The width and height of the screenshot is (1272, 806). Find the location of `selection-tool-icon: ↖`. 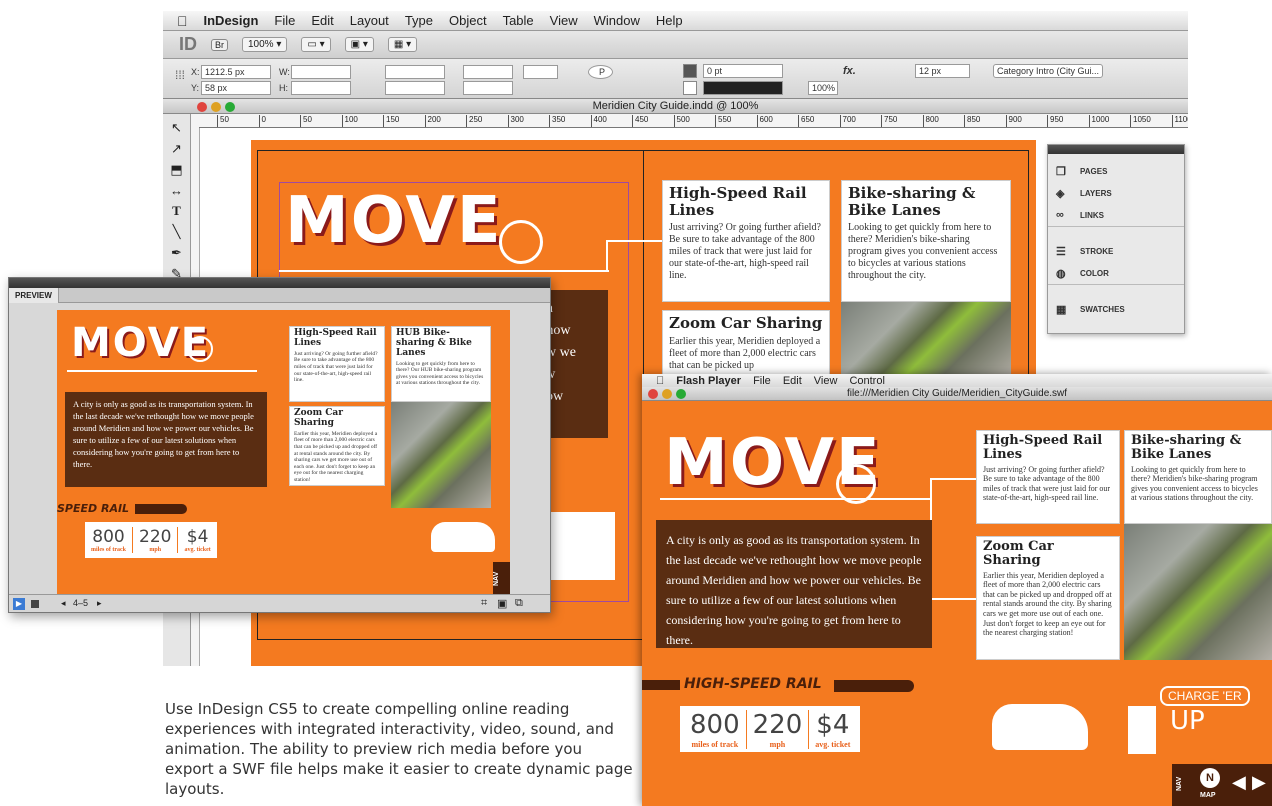

selection-tool-icon: ↖ is located at coordinates (176, 128).